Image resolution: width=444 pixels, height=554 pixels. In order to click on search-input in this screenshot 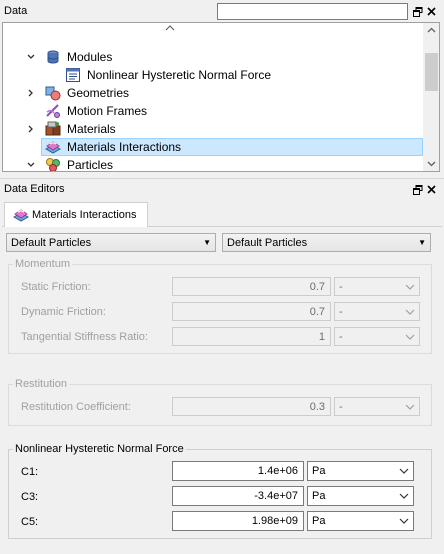, I will do `click(312, 11)`.